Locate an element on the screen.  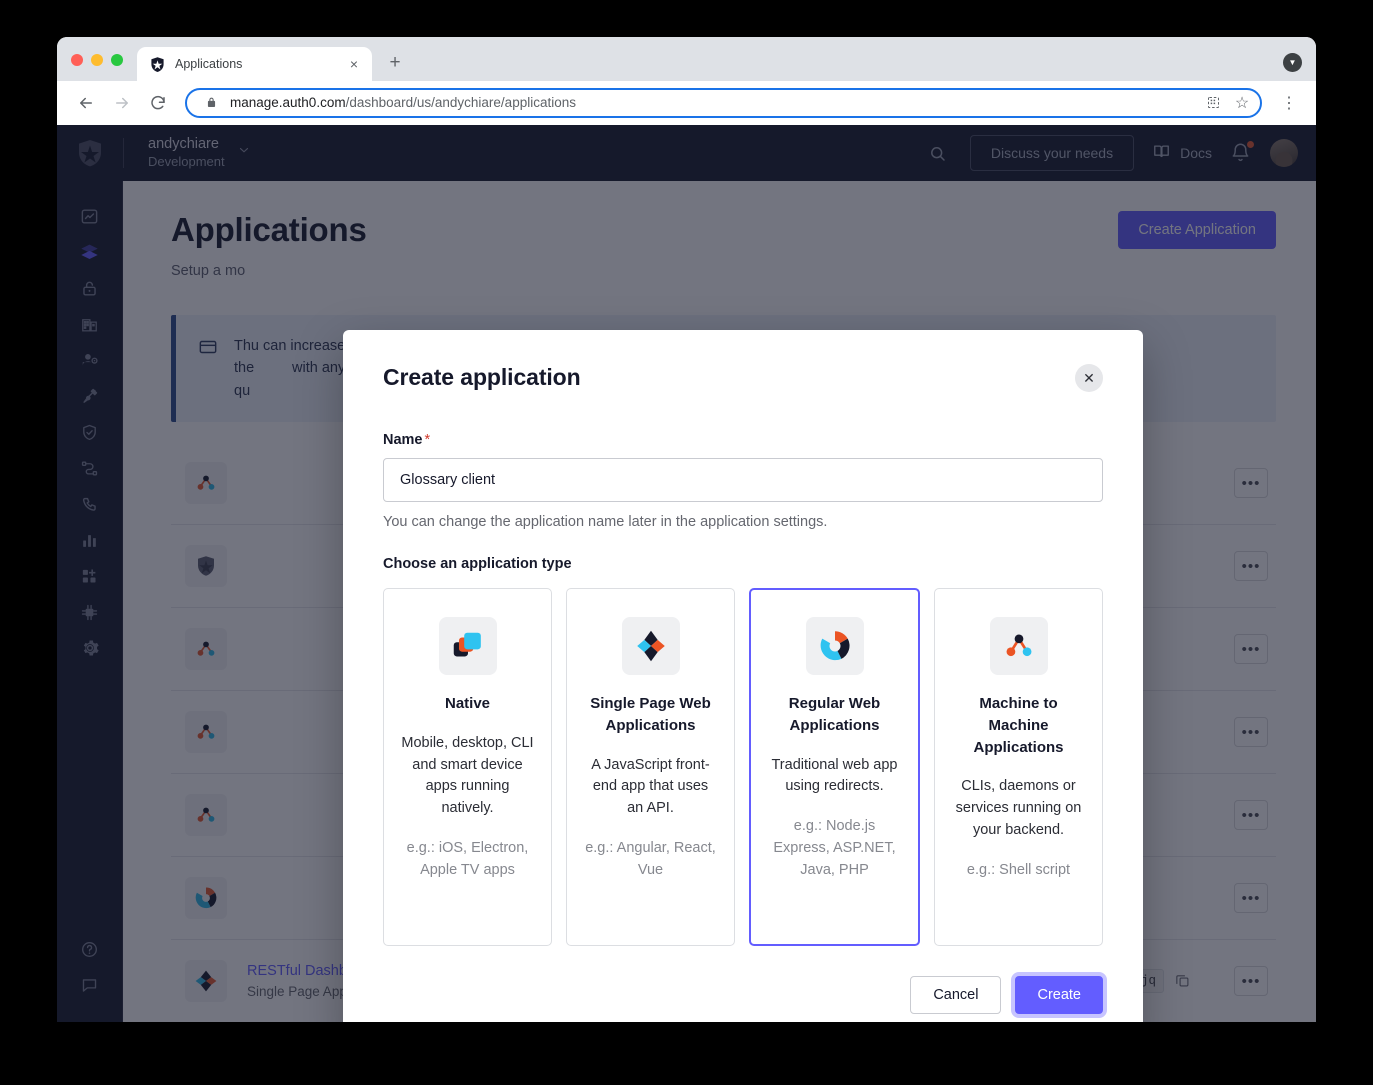
window-traffic-lights is located at coordinates (97, 67).